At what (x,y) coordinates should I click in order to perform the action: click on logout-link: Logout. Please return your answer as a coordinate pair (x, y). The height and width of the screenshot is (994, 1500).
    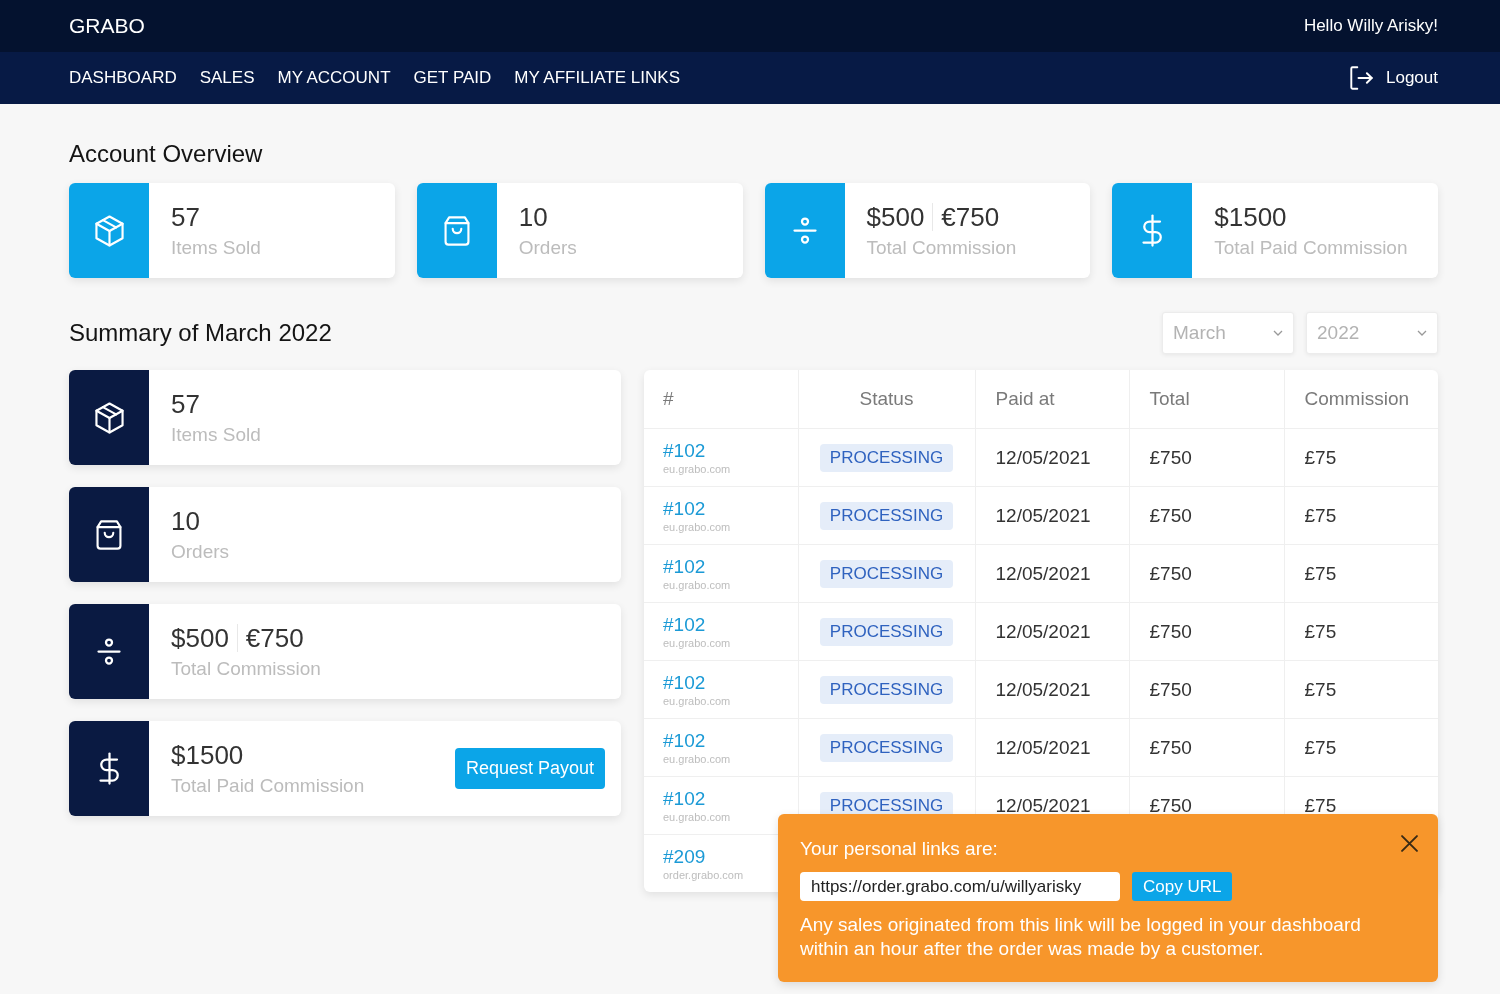
    Looking at the image, I should click on (1394, 78).